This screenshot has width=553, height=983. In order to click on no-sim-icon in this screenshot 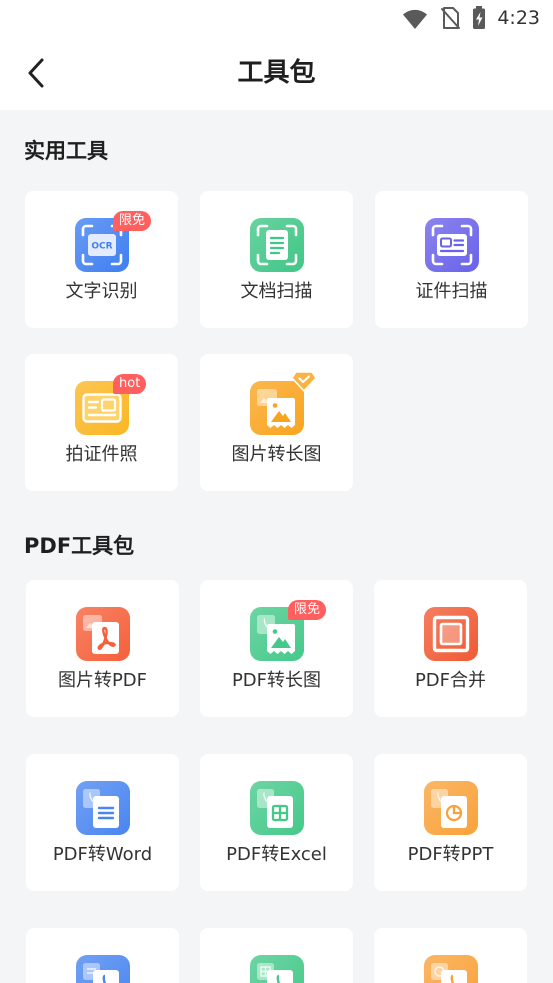, I will do `click(450, 18)`.